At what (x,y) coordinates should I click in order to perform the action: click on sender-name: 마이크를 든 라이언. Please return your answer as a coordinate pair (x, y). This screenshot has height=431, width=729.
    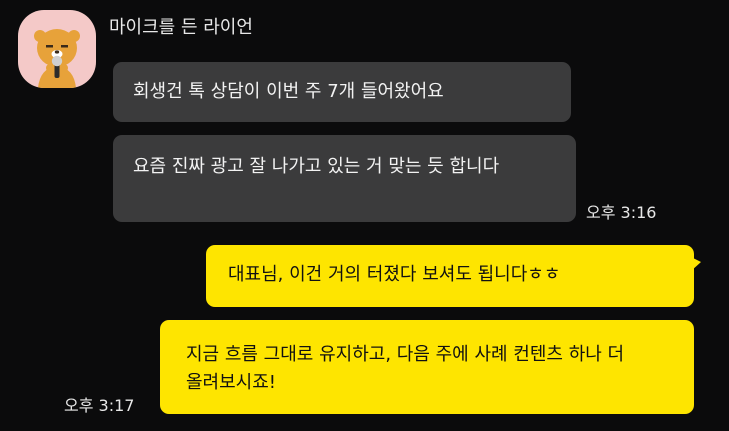
    Looking at the image, I should click on (181, 27).